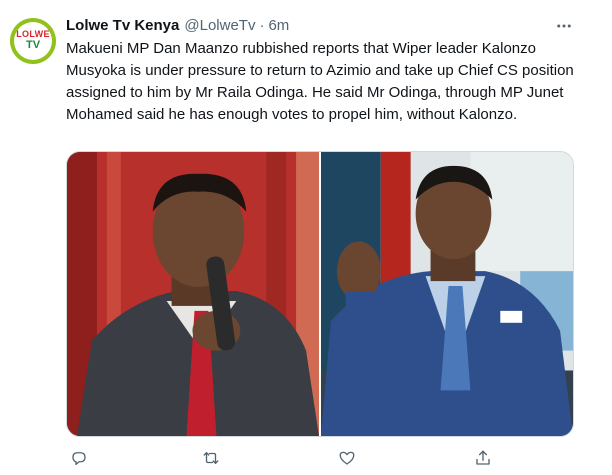  What do you see at coordinates (122, 25) in the screenshot?
I see `display-name: Lolwe Tv Kenya` at bounding box center [122, 25].